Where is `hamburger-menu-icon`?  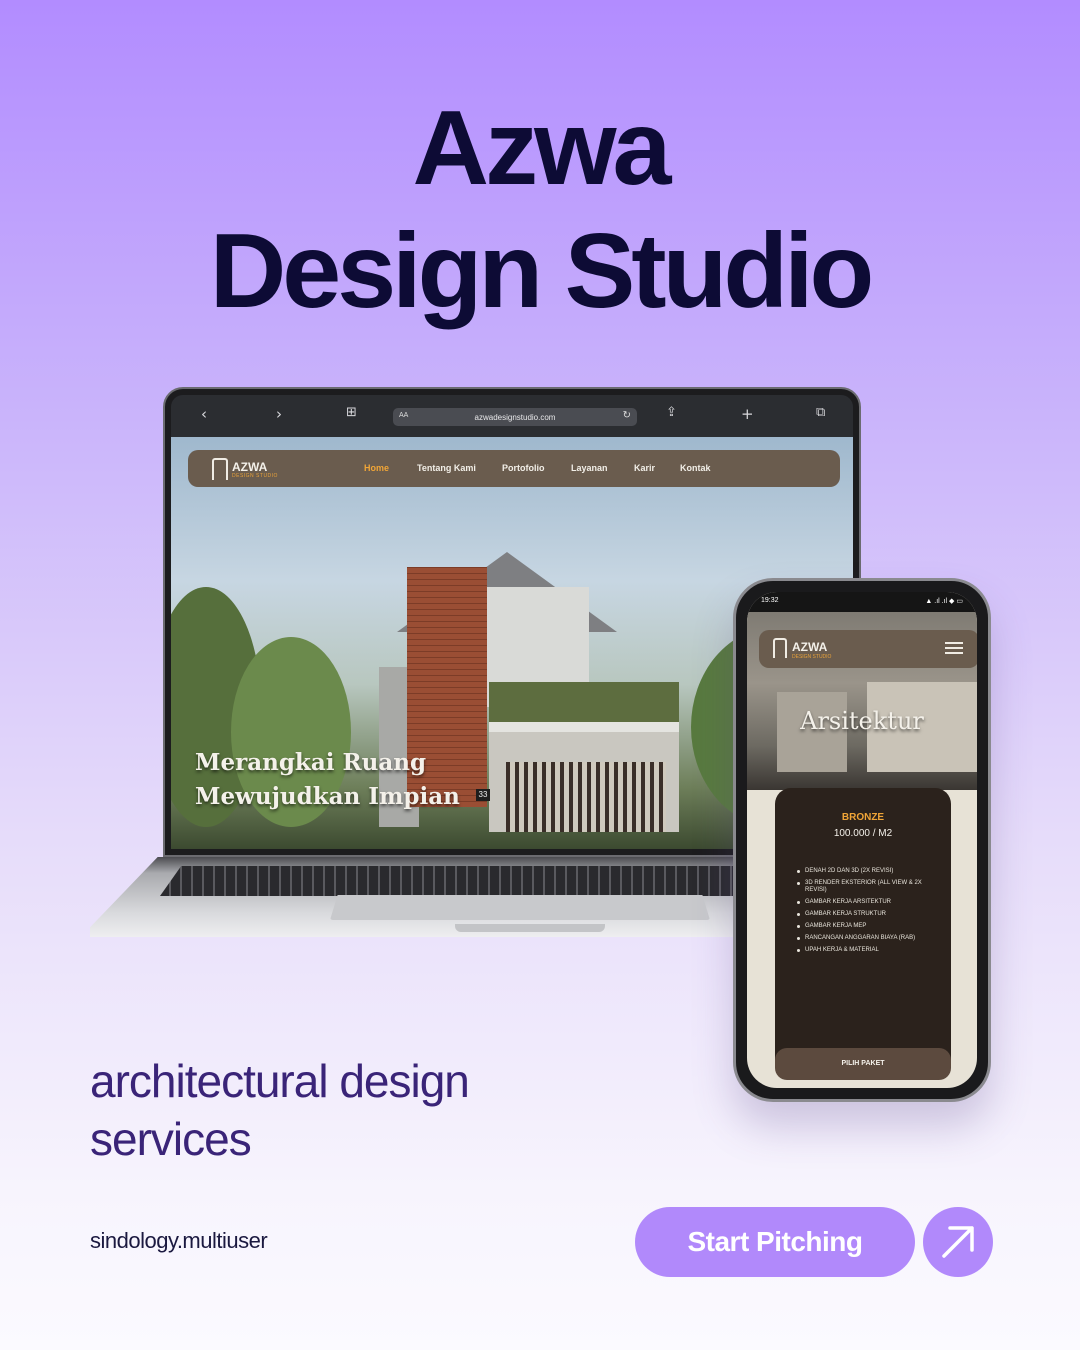
hamburger-menu-icon is located at coordinates (954, 648).